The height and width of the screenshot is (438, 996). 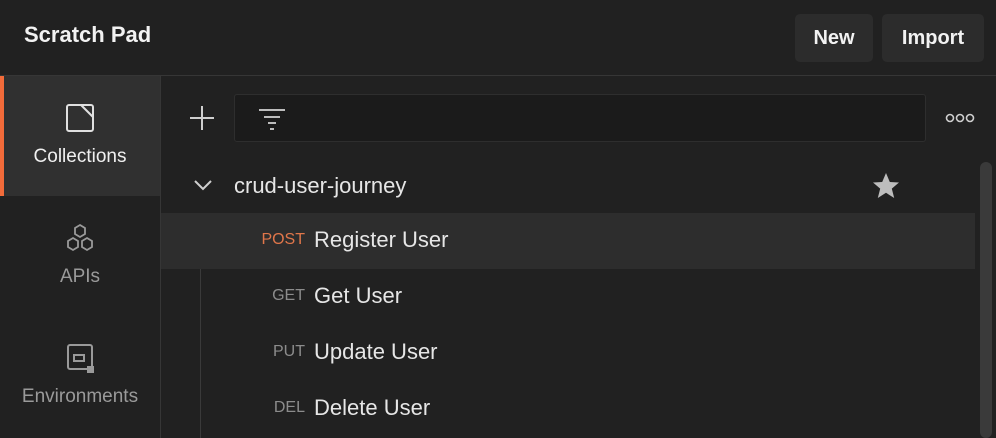 What do you see at coordinates (933, 38) in the screenshot?
I see `import-button: Import` at bounding box center [933, 38].